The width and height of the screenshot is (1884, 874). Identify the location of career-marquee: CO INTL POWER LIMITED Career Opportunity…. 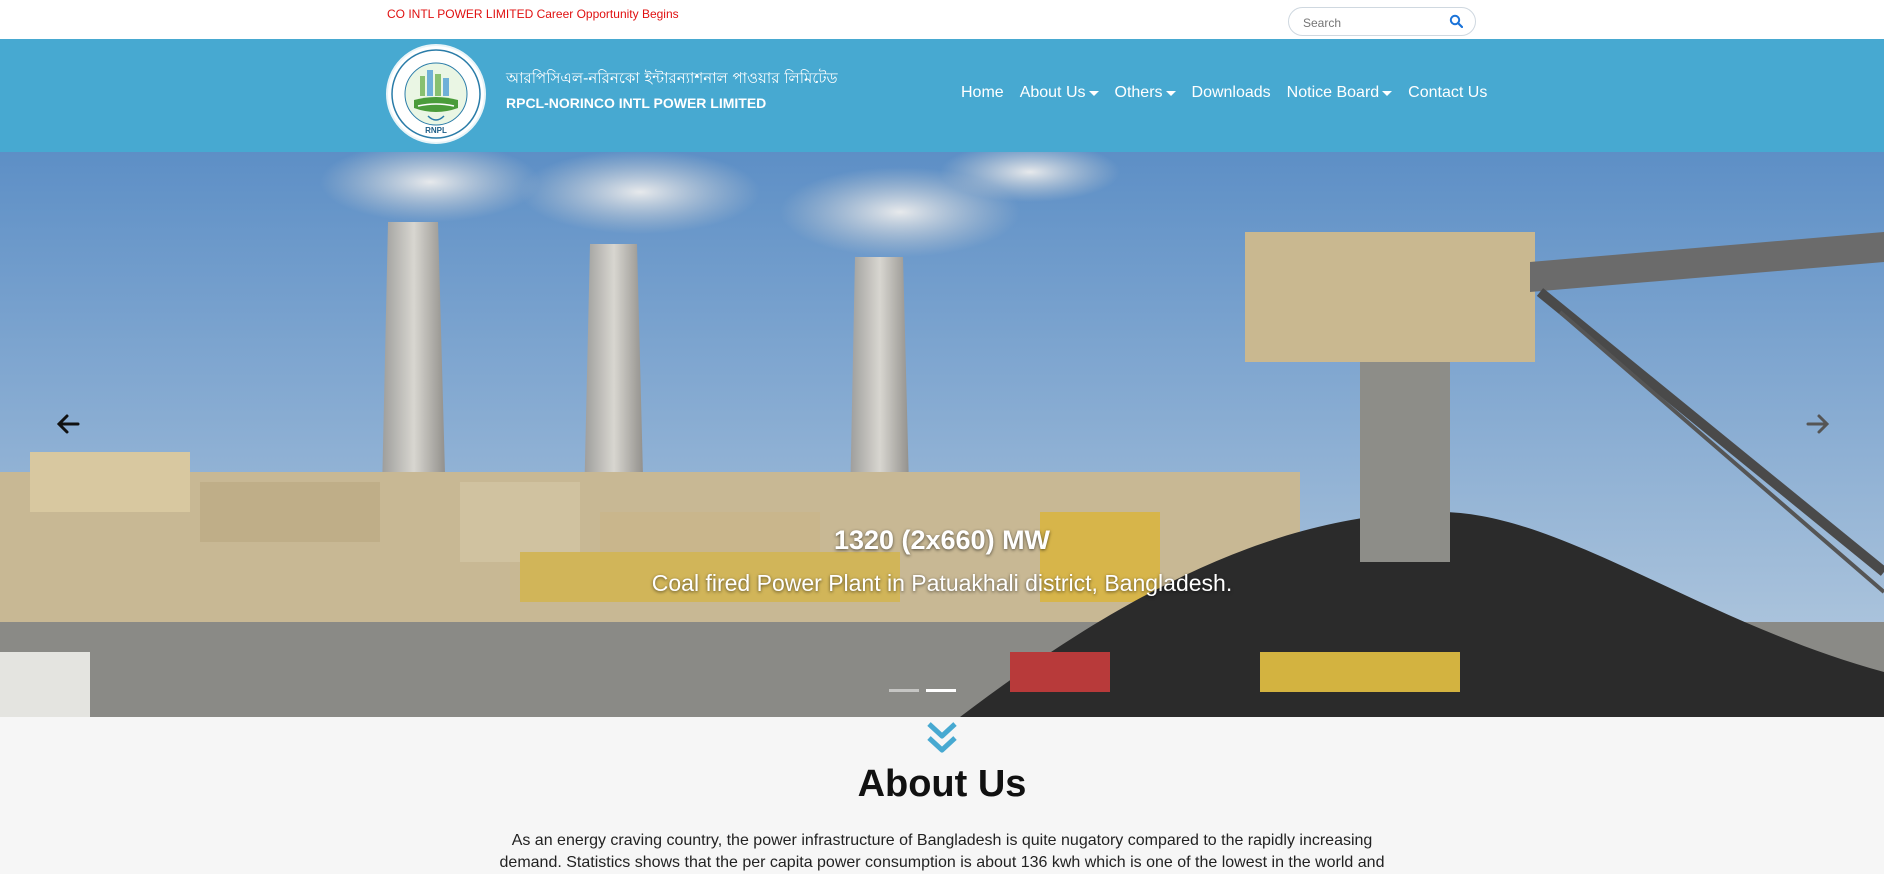
(533, 14).